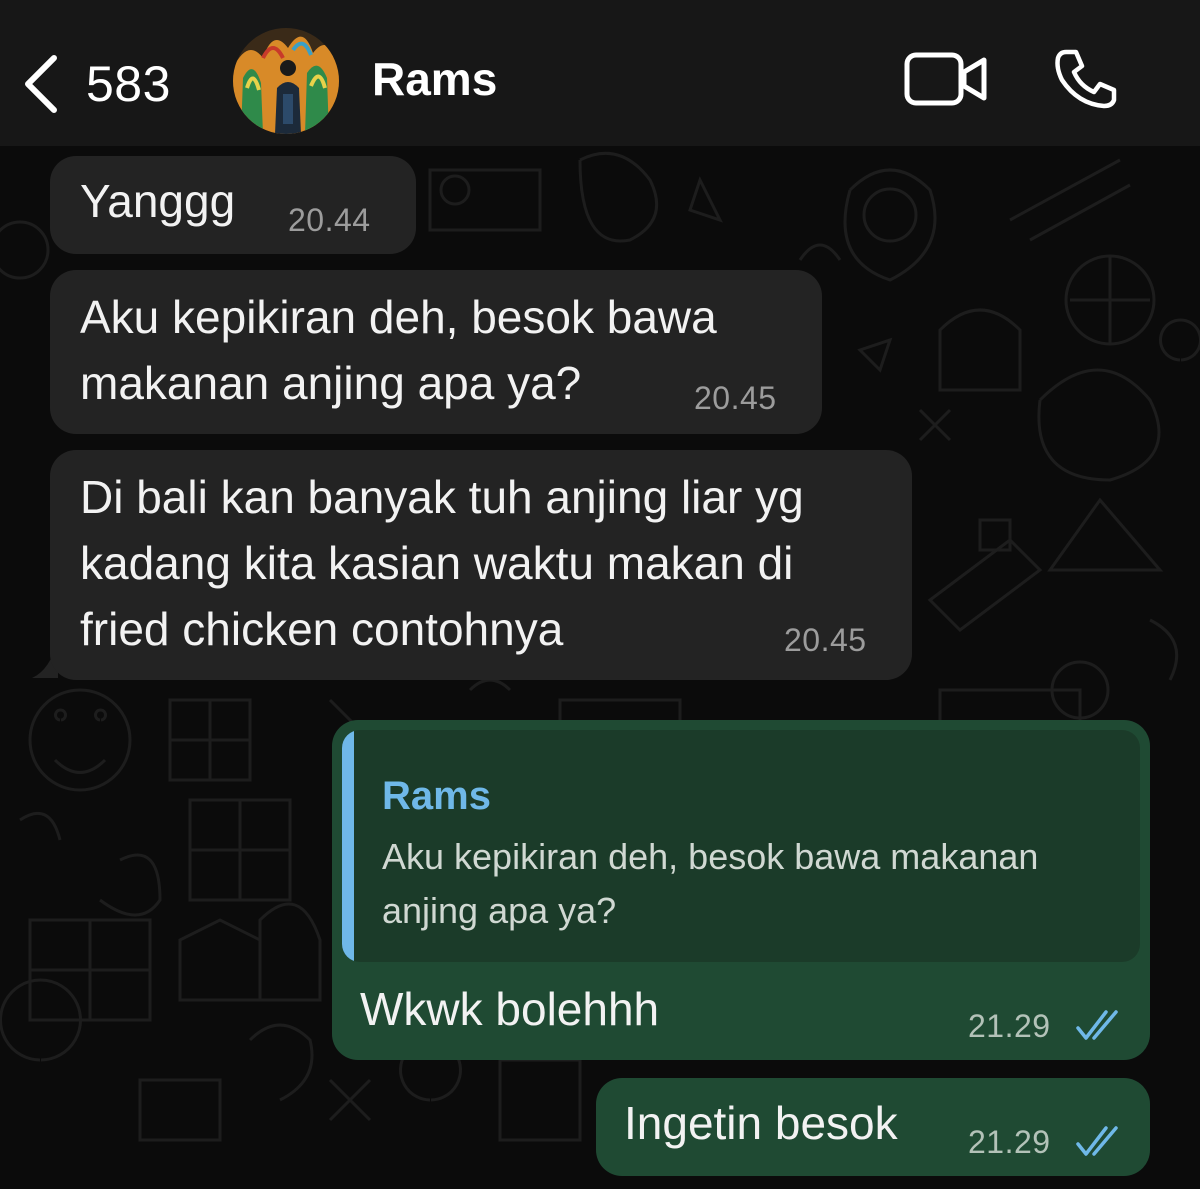 This screenshot has width=1200, height=1189. I want to click on contact-avatar, so click(286, 81).